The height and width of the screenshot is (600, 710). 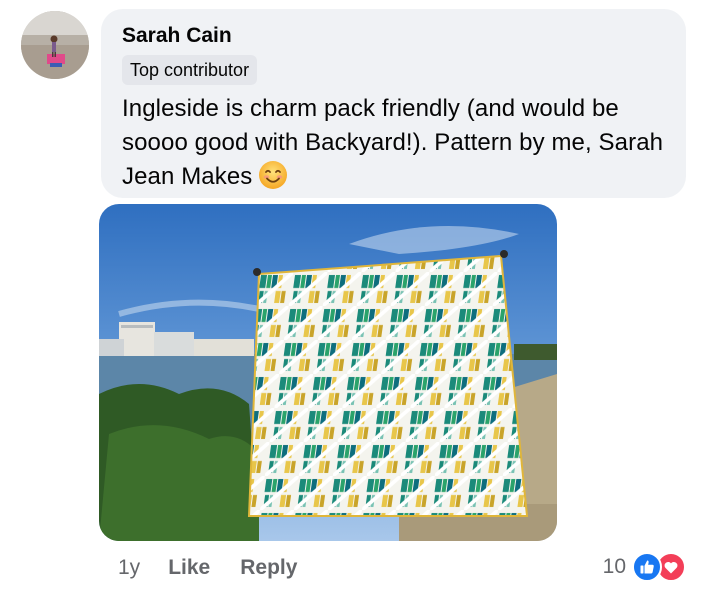 I want to click on reactions-summary: 10, so click(x=644, y=567).